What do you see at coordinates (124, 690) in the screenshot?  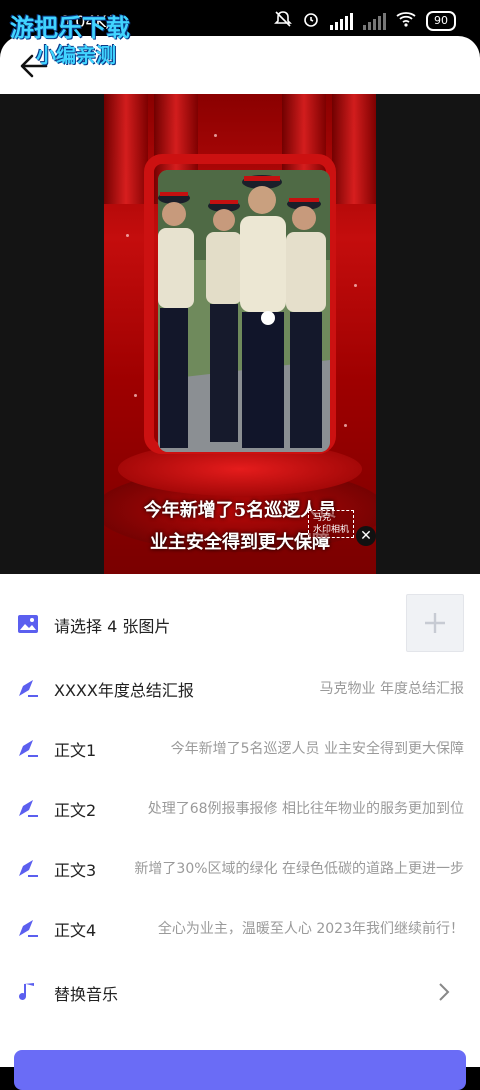 I see `title-label: XXXX年度总结汇报` at bounding box center [124, 690].